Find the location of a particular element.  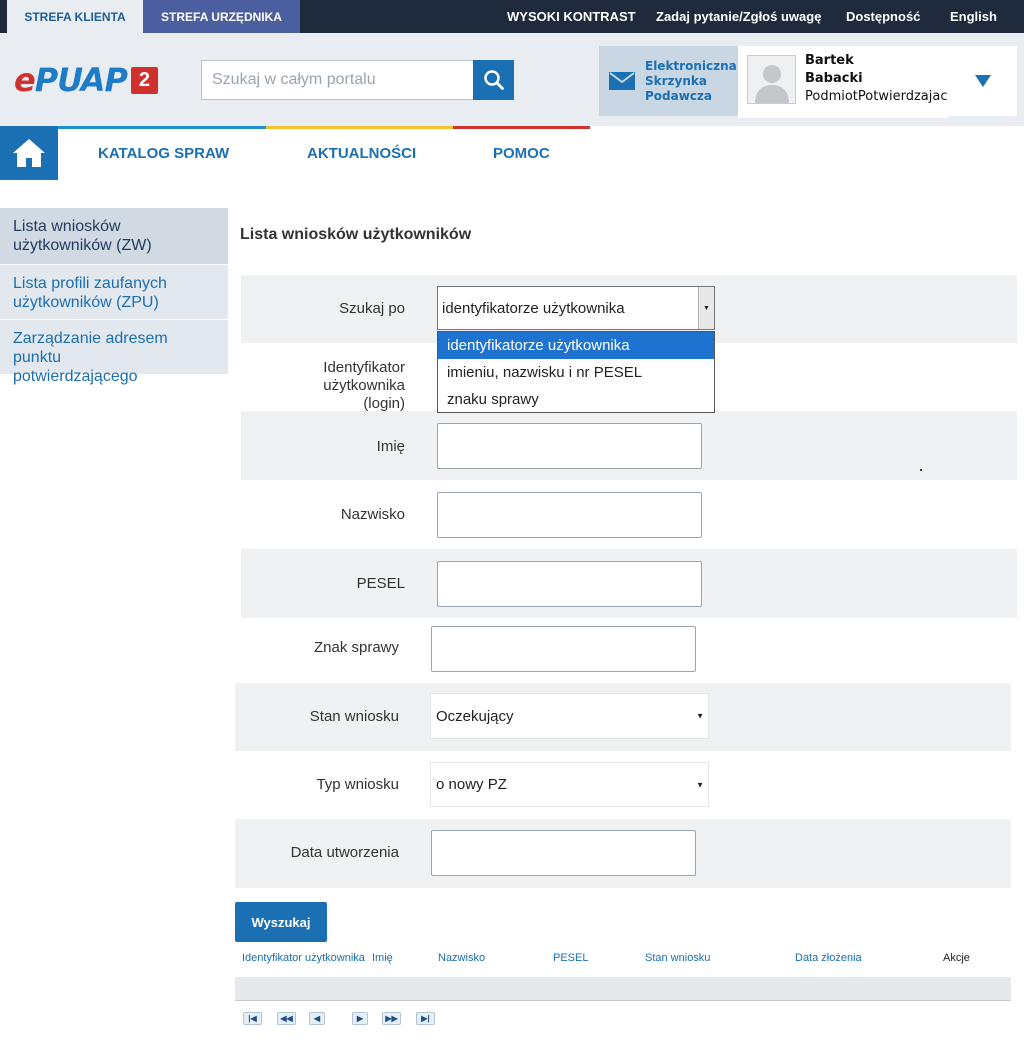

portal-search-input: Szukaj w całym portalu is located at coordinates (337, 80).